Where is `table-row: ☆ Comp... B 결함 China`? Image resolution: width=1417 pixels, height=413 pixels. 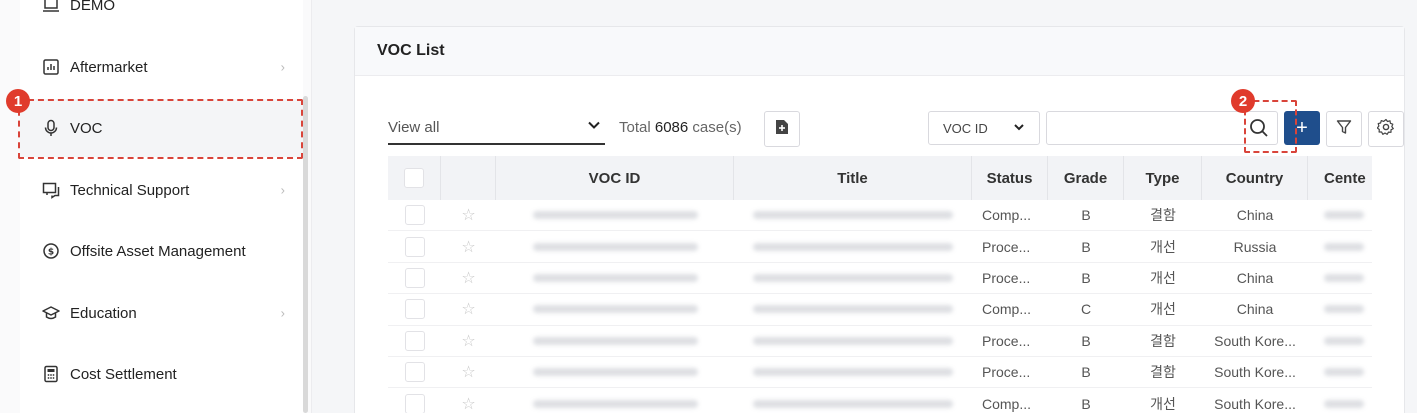
table-row: ☆ Comp... B 결함 China is located at coordinates (880, 216).